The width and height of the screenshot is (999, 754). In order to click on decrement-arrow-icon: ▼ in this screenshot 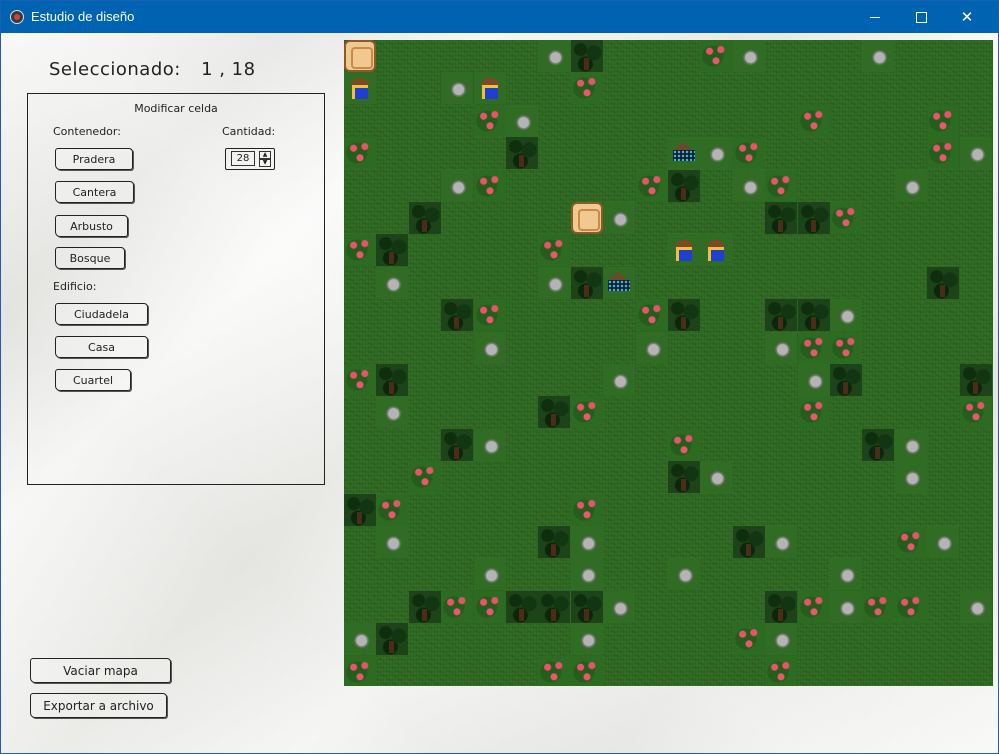, I will do `click(265, 163)`.